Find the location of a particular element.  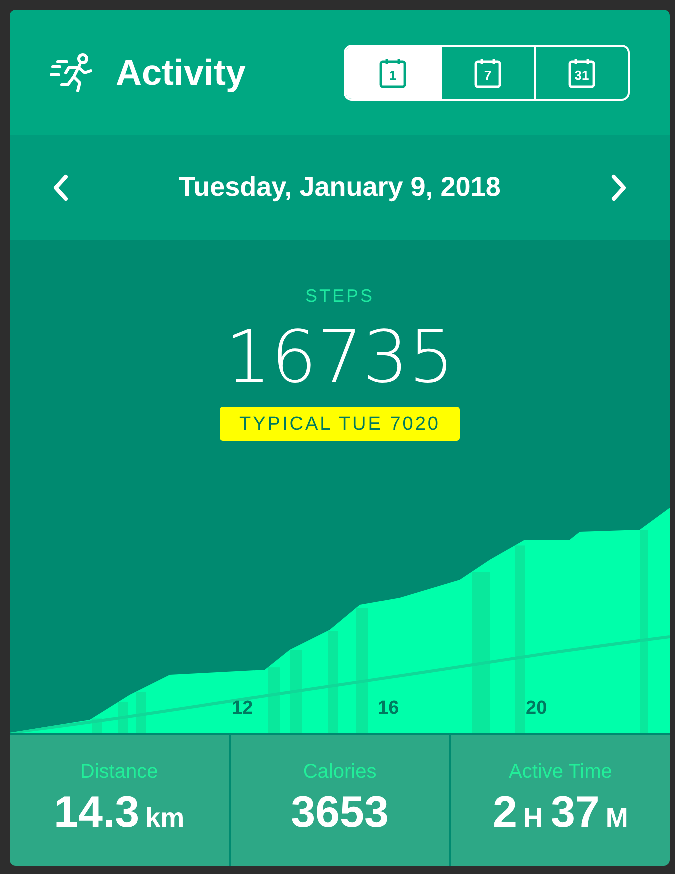

period-tab: 31 is located at coordinates (581, 72).